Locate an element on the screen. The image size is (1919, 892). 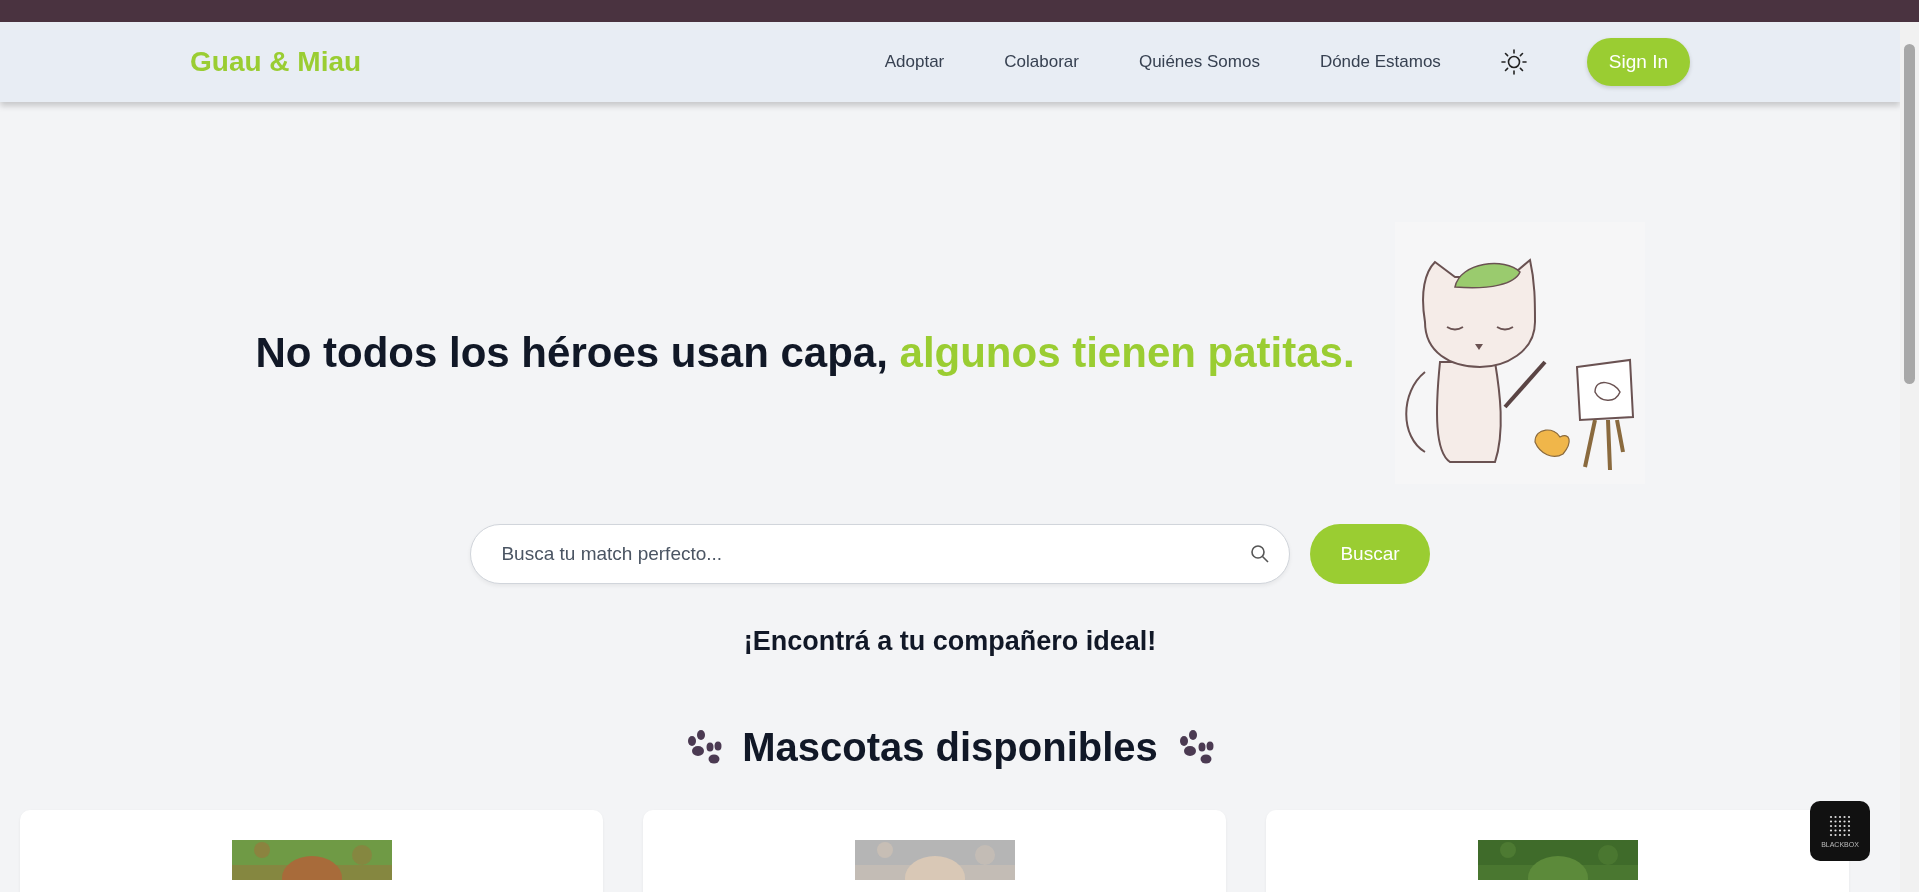
search-icon is located at coordinates (1260, 554).